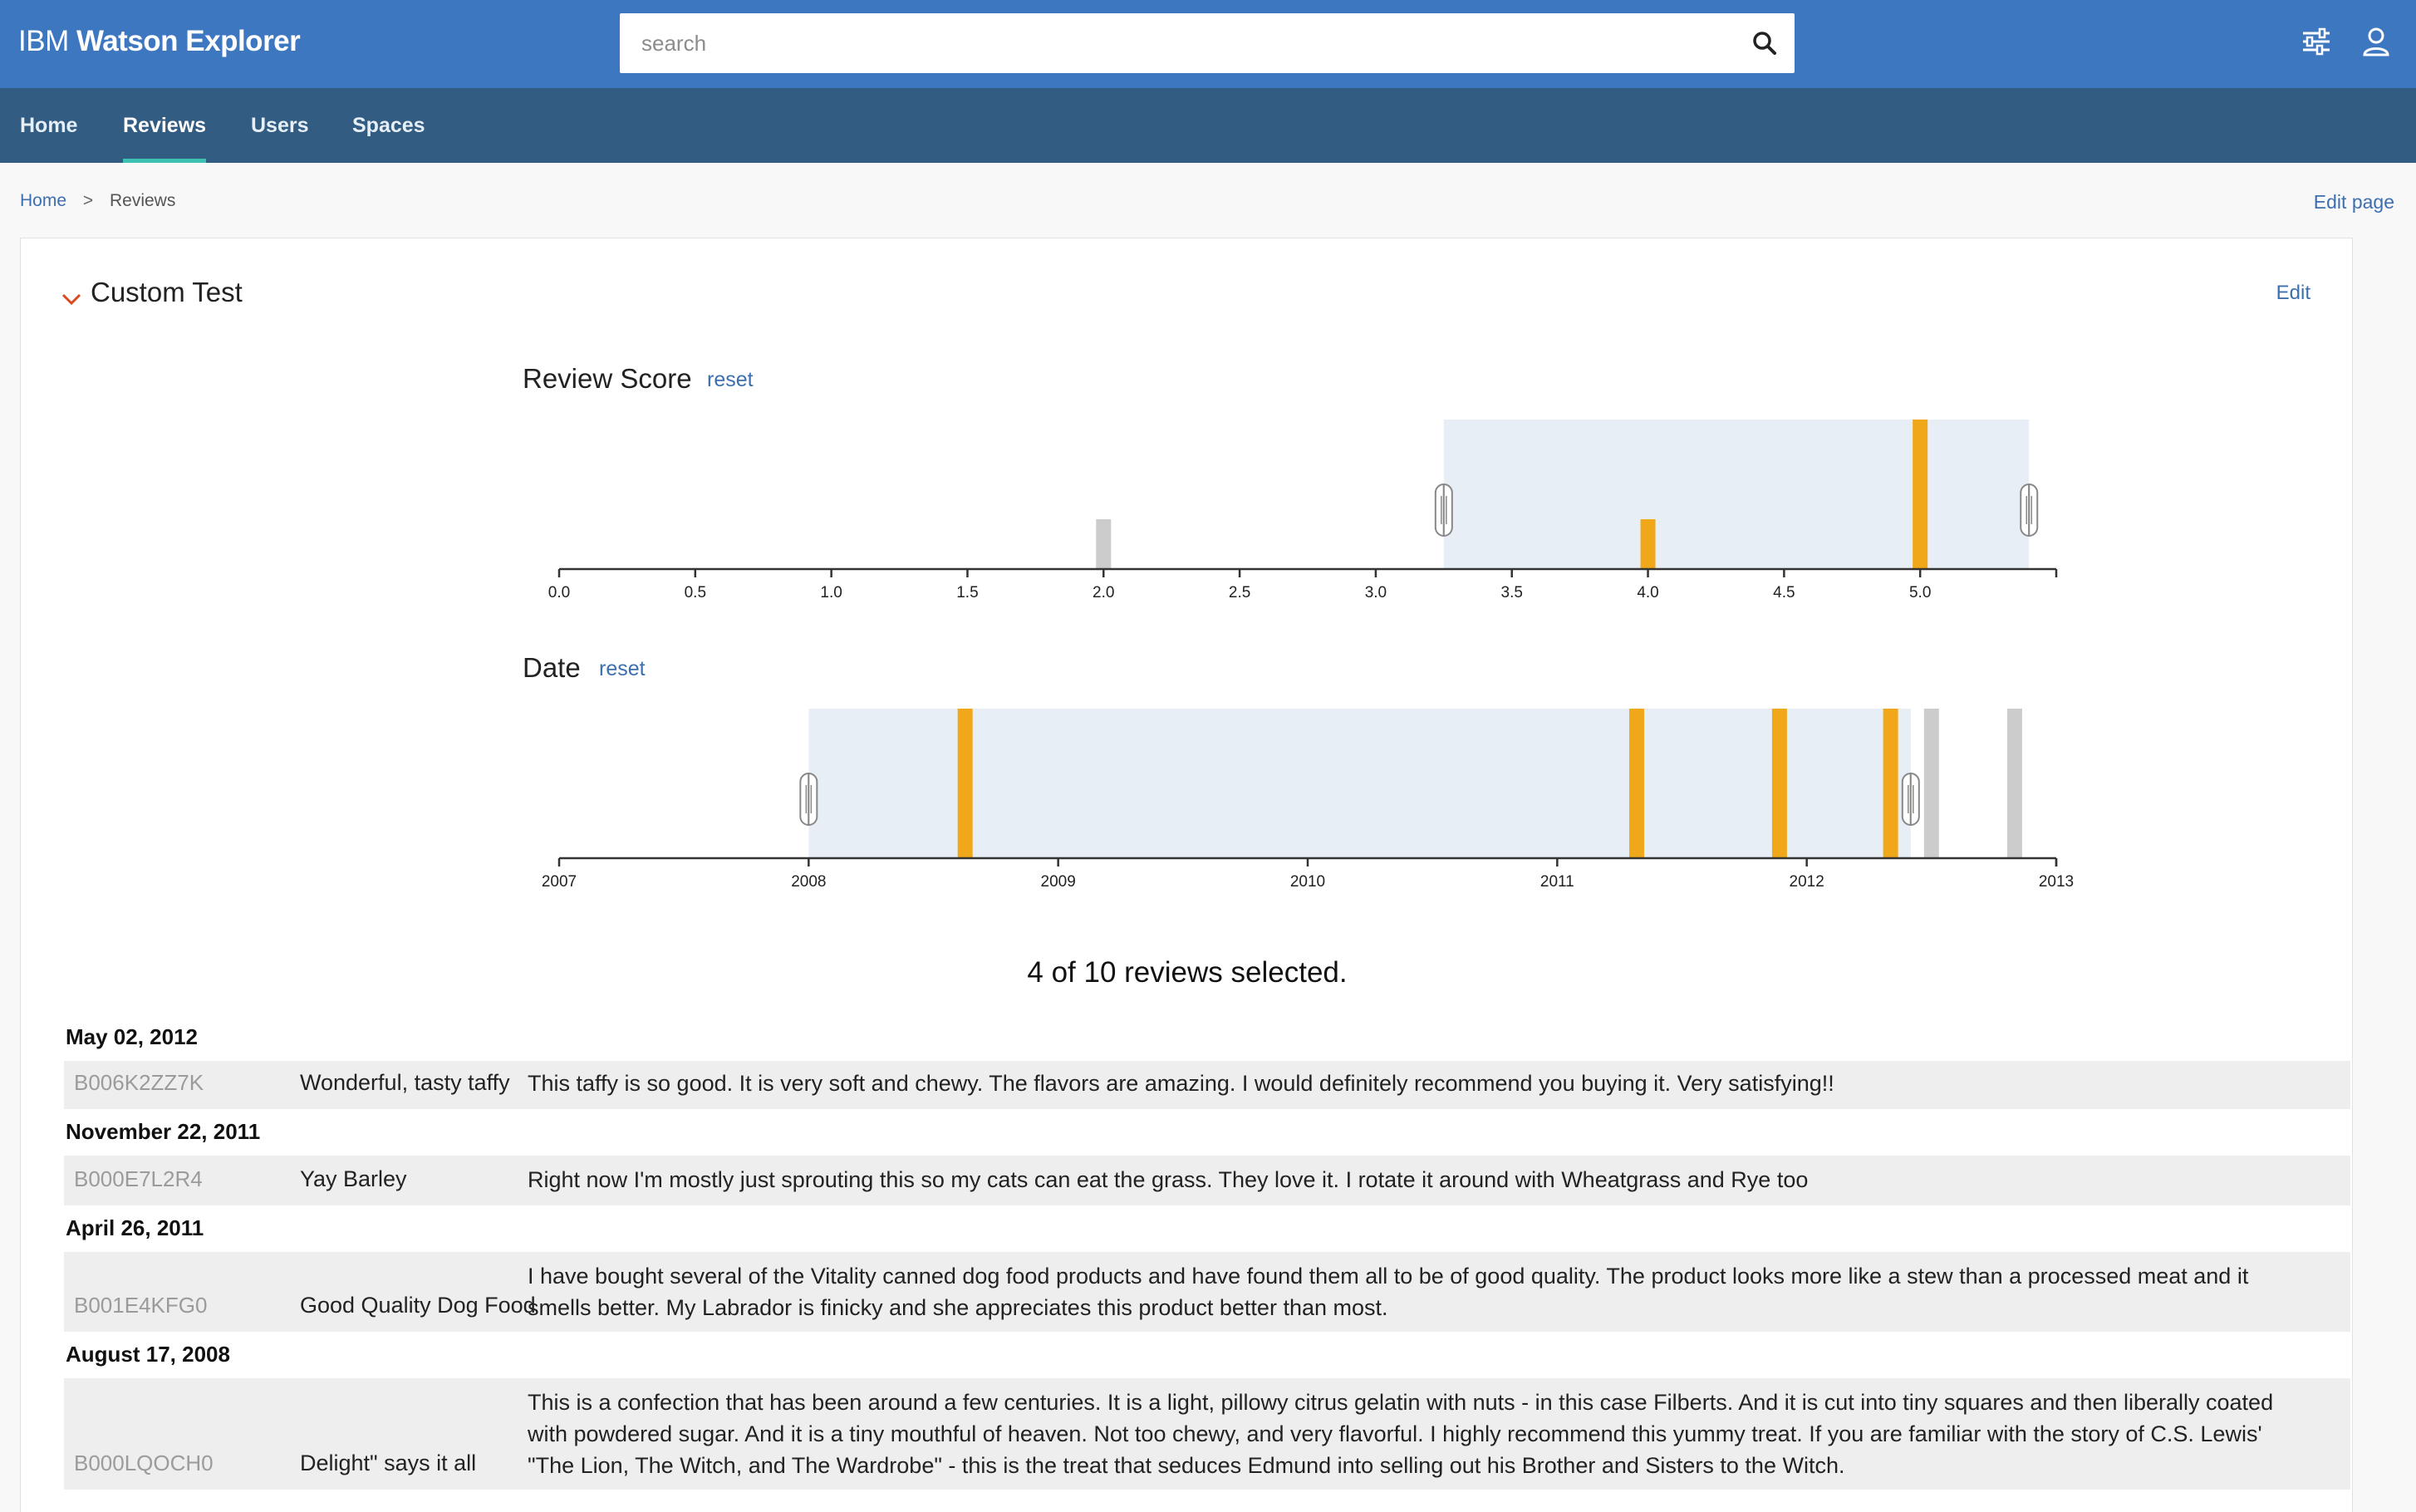  What do you see at coordinates (97, 201) in the screenshot?
I see `breadcrumb: Home > Reviews` at bounding box center [97, 201].